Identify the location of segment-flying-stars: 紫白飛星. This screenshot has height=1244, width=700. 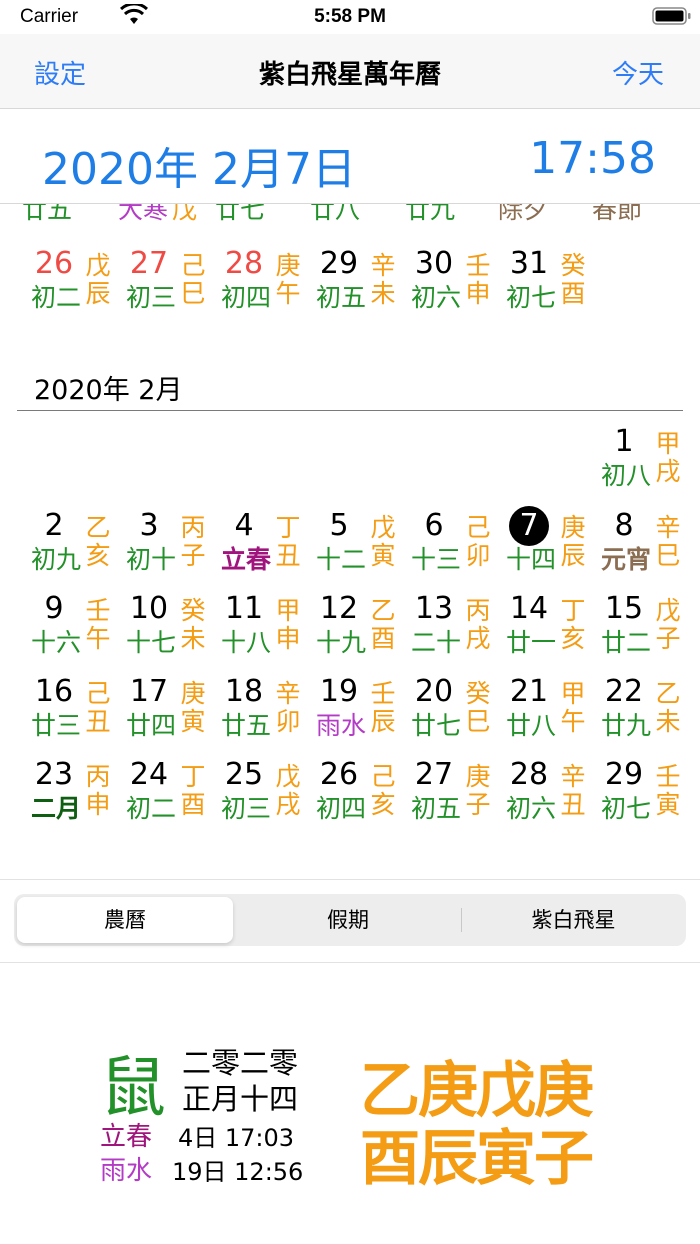
(573, 920).